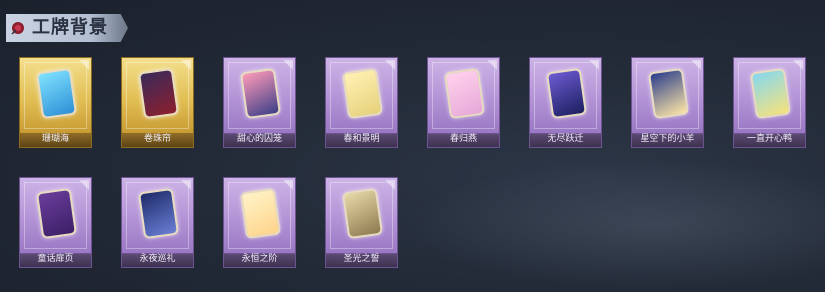  I want to click on card-fairytale-page: 童话扉页, so click(55, 222).